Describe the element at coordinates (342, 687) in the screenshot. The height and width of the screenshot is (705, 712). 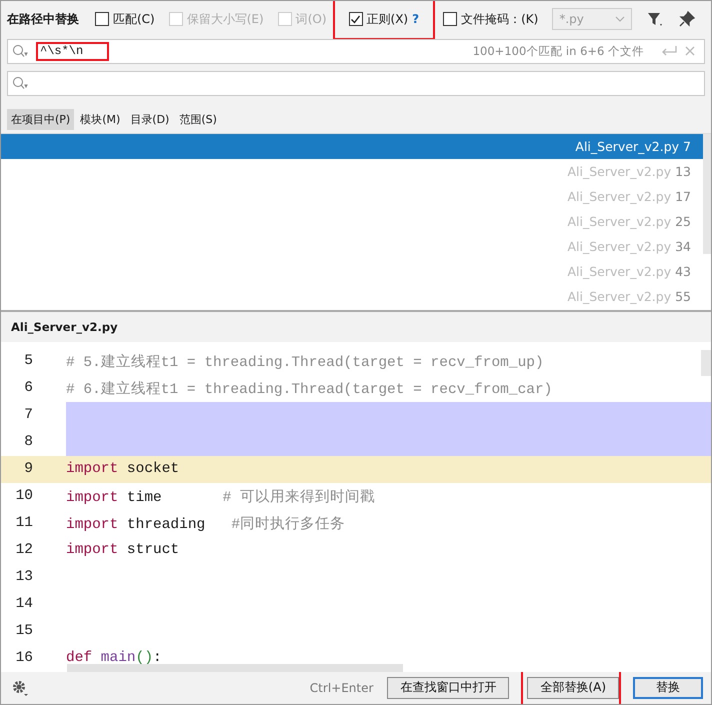
I see `shortcut-hint: Ctrl+Enter` at that location.